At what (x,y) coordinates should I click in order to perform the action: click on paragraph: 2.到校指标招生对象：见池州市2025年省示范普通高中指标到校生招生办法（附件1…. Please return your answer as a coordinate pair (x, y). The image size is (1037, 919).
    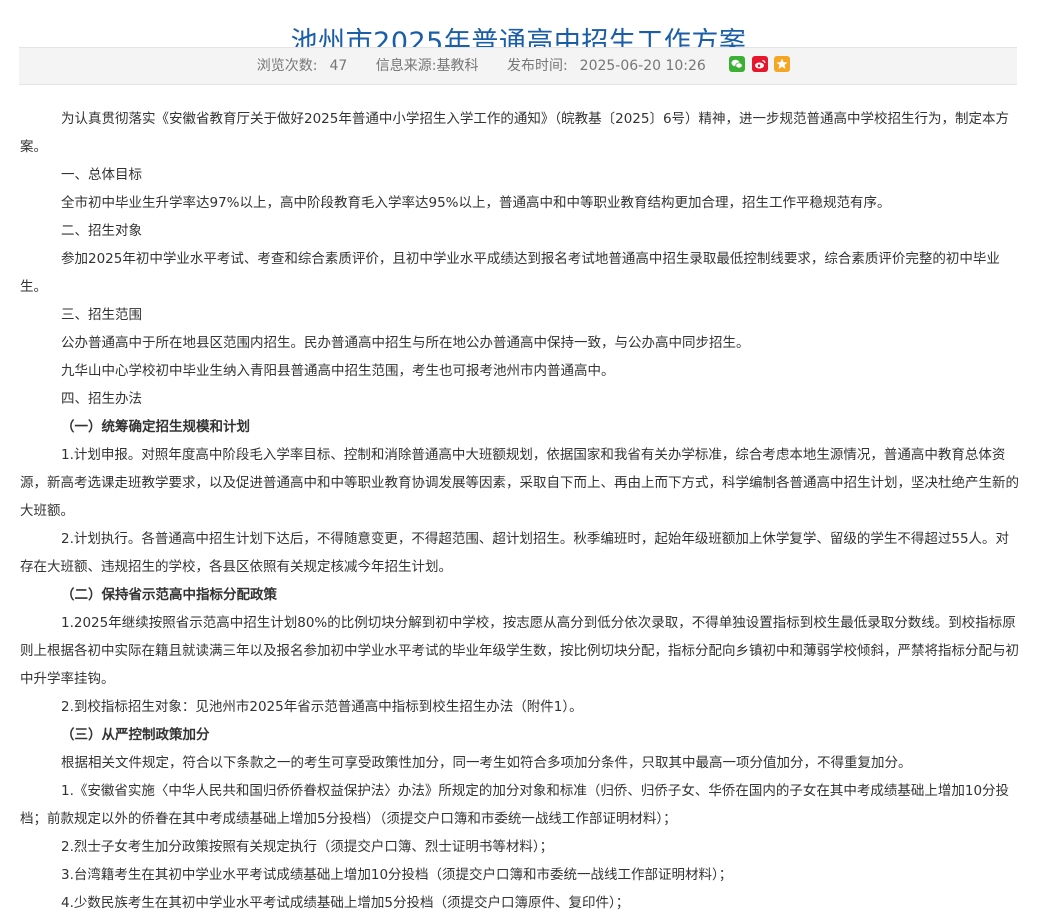
    Looking at the image, I should click on (322, 707).